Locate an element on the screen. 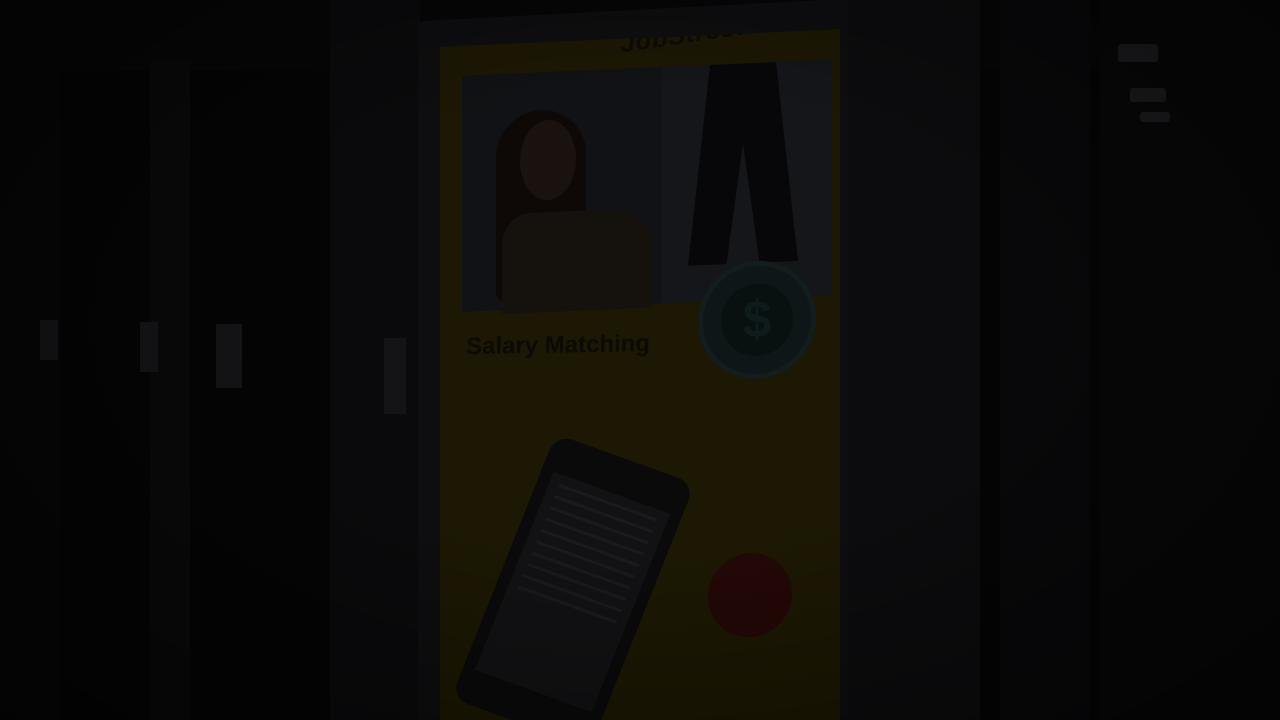  dollar-icon: $ is located at coordinates (757, 320).